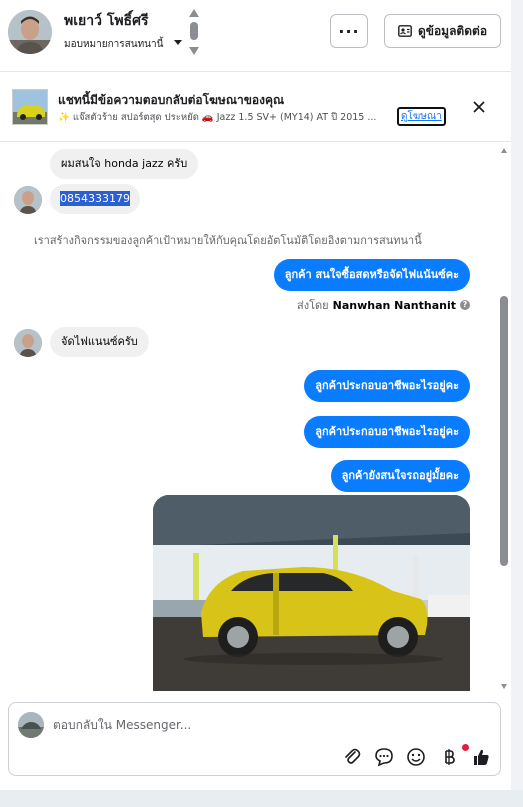  I want to click on incoming-message: จัดไฟแนนซ์ครับ, so click(99, 342).